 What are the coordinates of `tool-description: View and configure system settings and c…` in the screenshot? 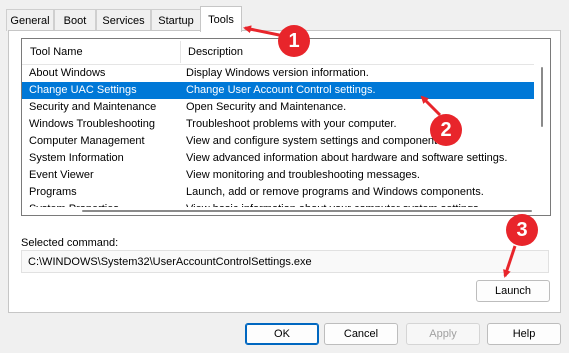 It's located at (316, 141).